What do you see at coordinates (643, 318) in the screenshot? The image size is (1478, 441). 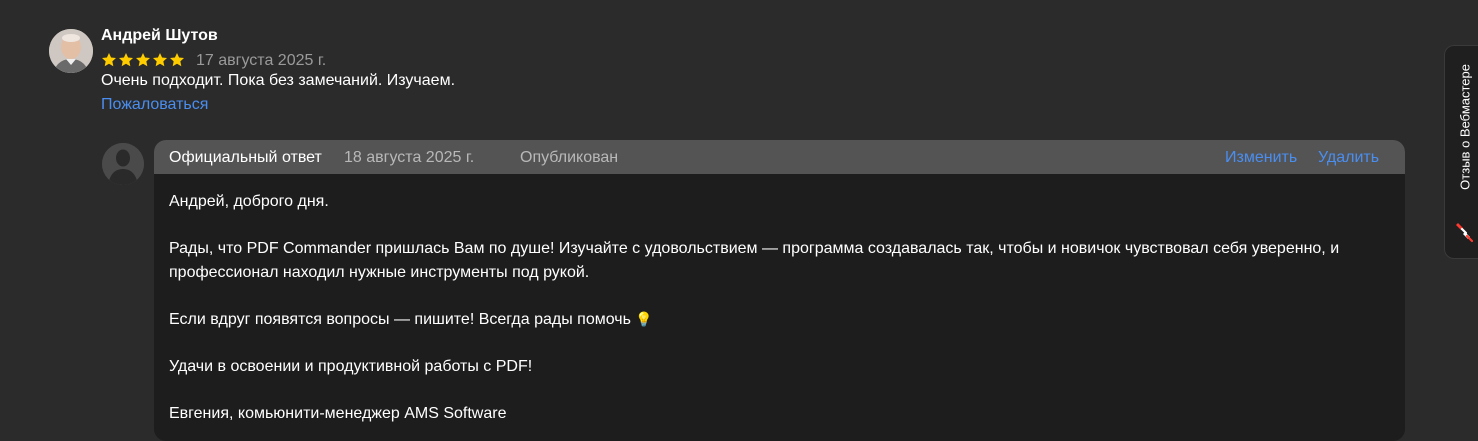 I see `lightbulb-icon: 💡` at bounding box center [643, 318].